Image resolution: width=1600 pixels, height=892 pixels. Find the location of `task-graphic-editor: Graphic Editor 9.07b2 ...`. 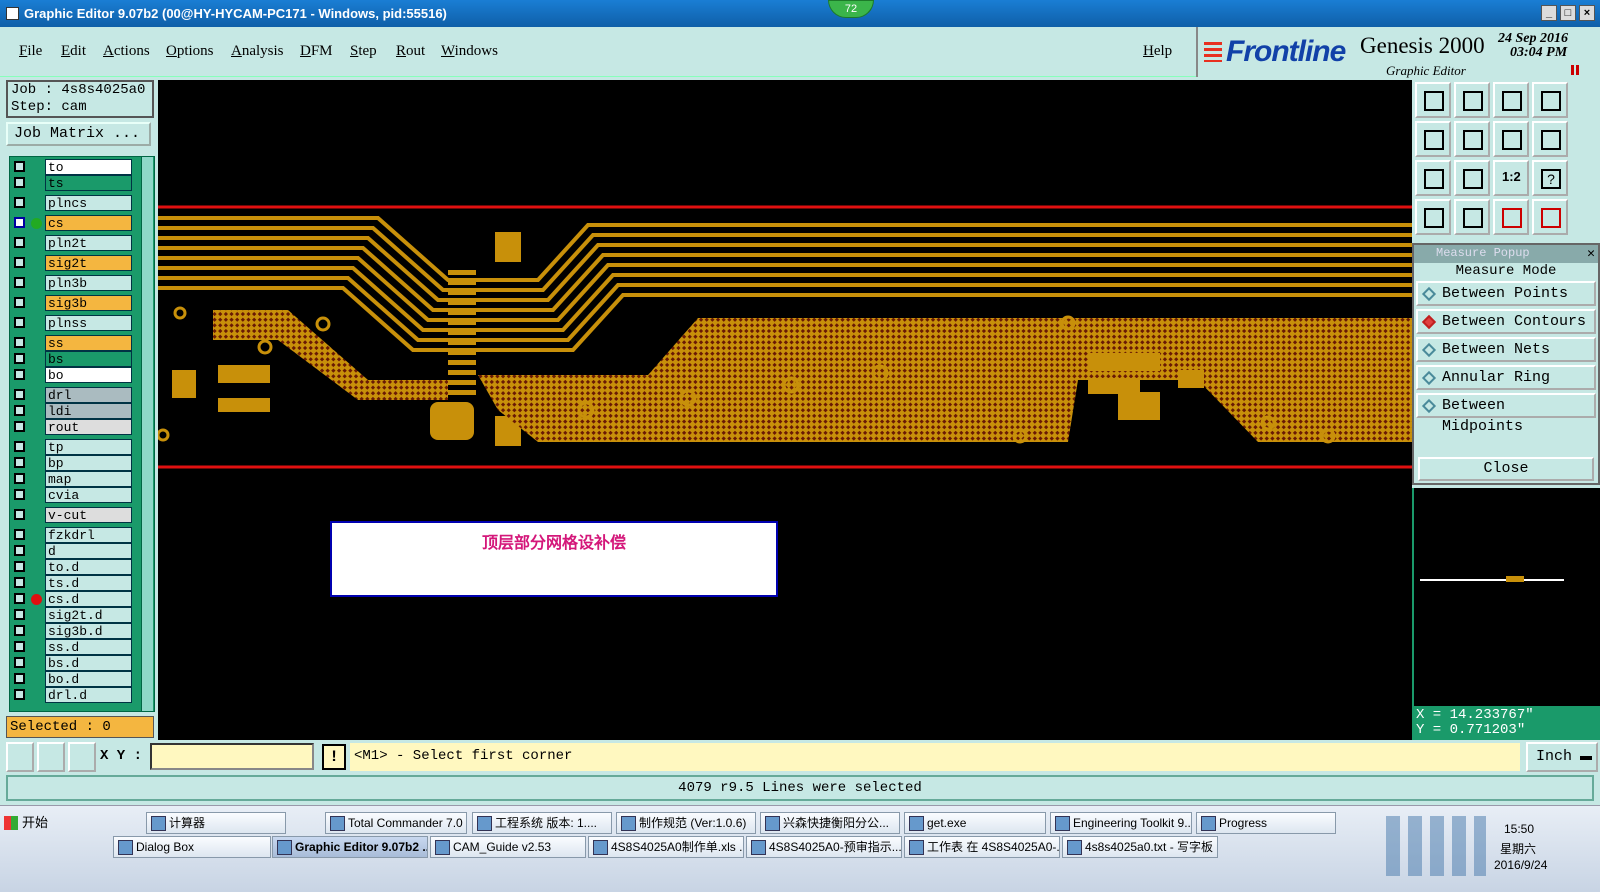

task-graphic-editor: Graphic Editor 9.07b2 ... is located at coordinates (350, 847).